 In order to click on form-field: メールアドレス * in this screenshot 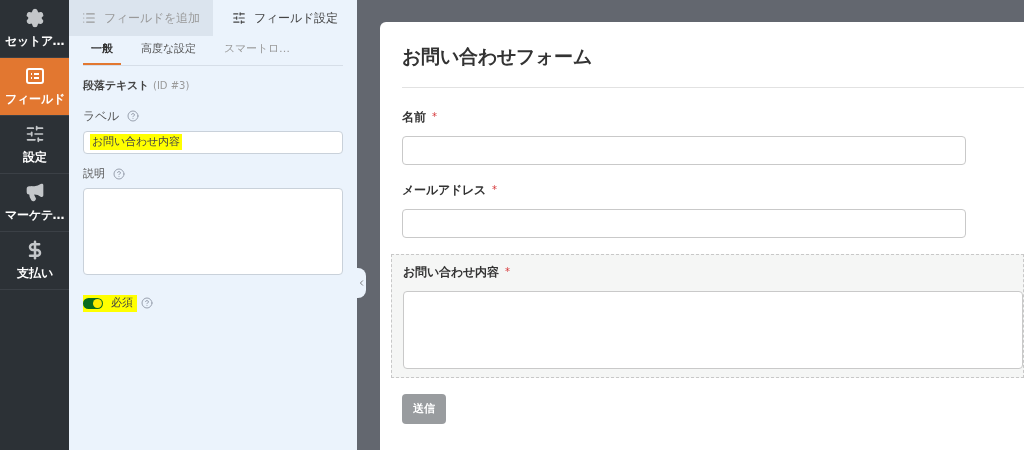, I will do `click(713, 209)`.